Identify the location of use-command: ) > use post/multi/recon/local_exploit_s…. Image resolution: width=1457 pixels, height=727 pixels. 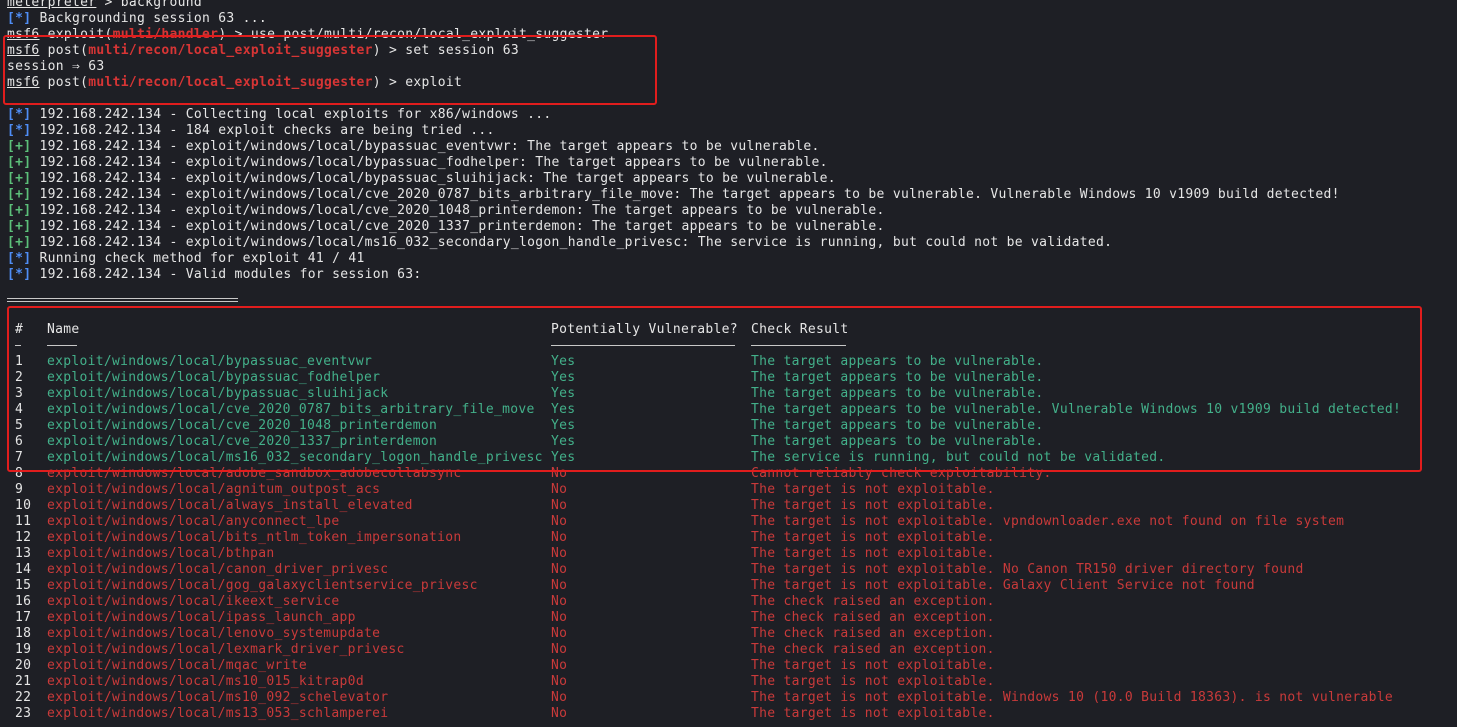
(413, 34).